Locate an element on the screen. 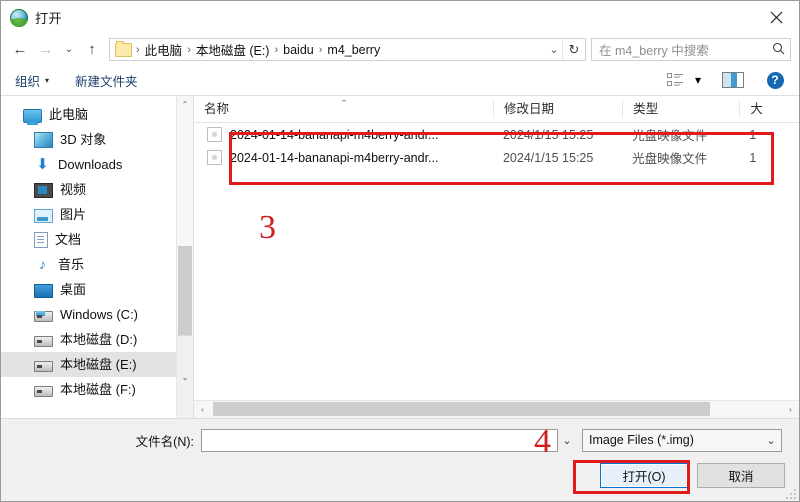 The width and height of the screenshot is (800, 502). window-title: 打开 is located at coordinates (49, 18).